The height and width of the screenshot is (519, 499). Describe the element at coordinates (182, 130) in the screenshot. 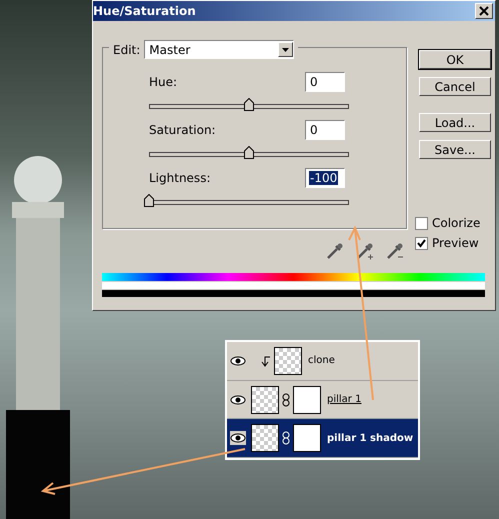

I see `slider-label: Saturation:` at that location.